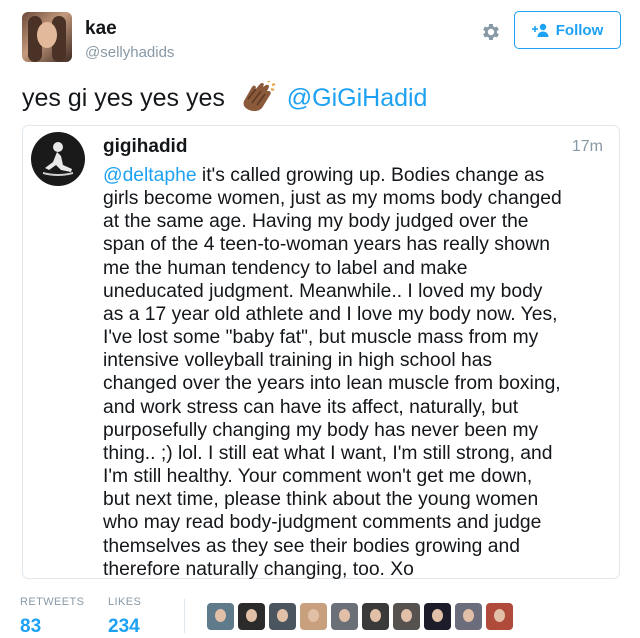 This screenshot has height=638, width=640. Describe the element at coordinates (357, 98) in the screenshot. I see `tweet-mention: @GiGiHadid` at that location.